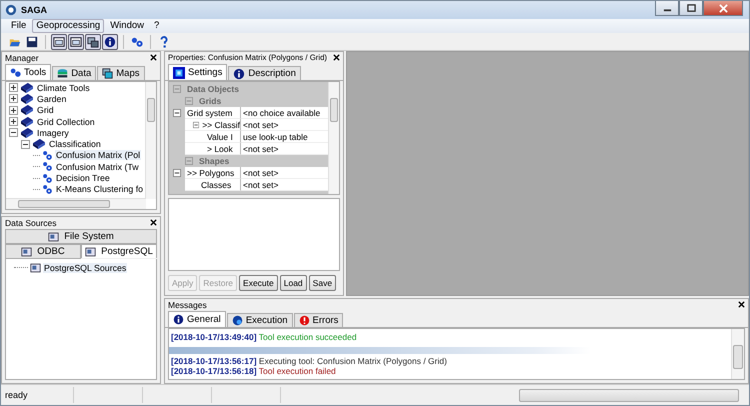 Image resolution: width=750 pixels, height=406 pixels. Describe the element at coordinates (127, 26) in the screenshot. I see `menu-item: Window` at that location.